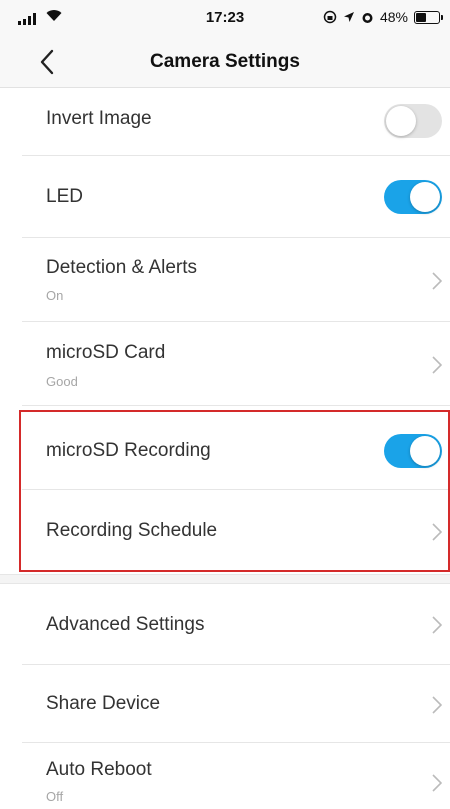 This screenshot has height=809, width=450. Describe the element at coordinates (236, 197) in the screenshot. I see `led-row: LED` at that location.